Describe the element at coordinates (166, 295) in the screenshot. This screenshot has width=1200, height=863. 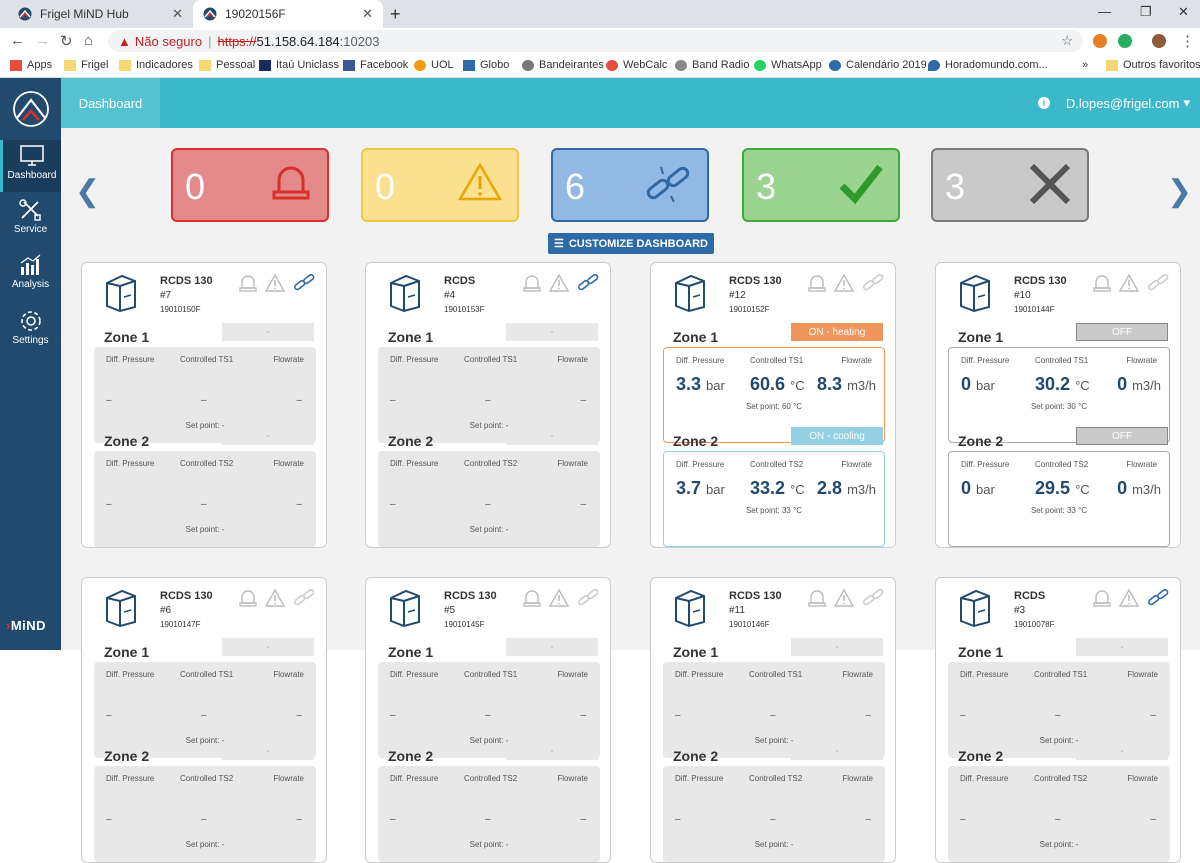
I see `machine-number: #7` at that location.